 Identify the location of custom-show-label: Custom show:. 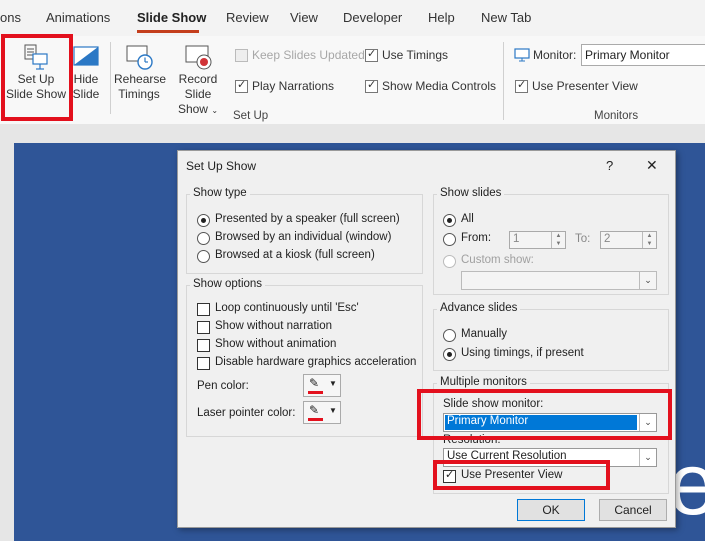
(497, 260).